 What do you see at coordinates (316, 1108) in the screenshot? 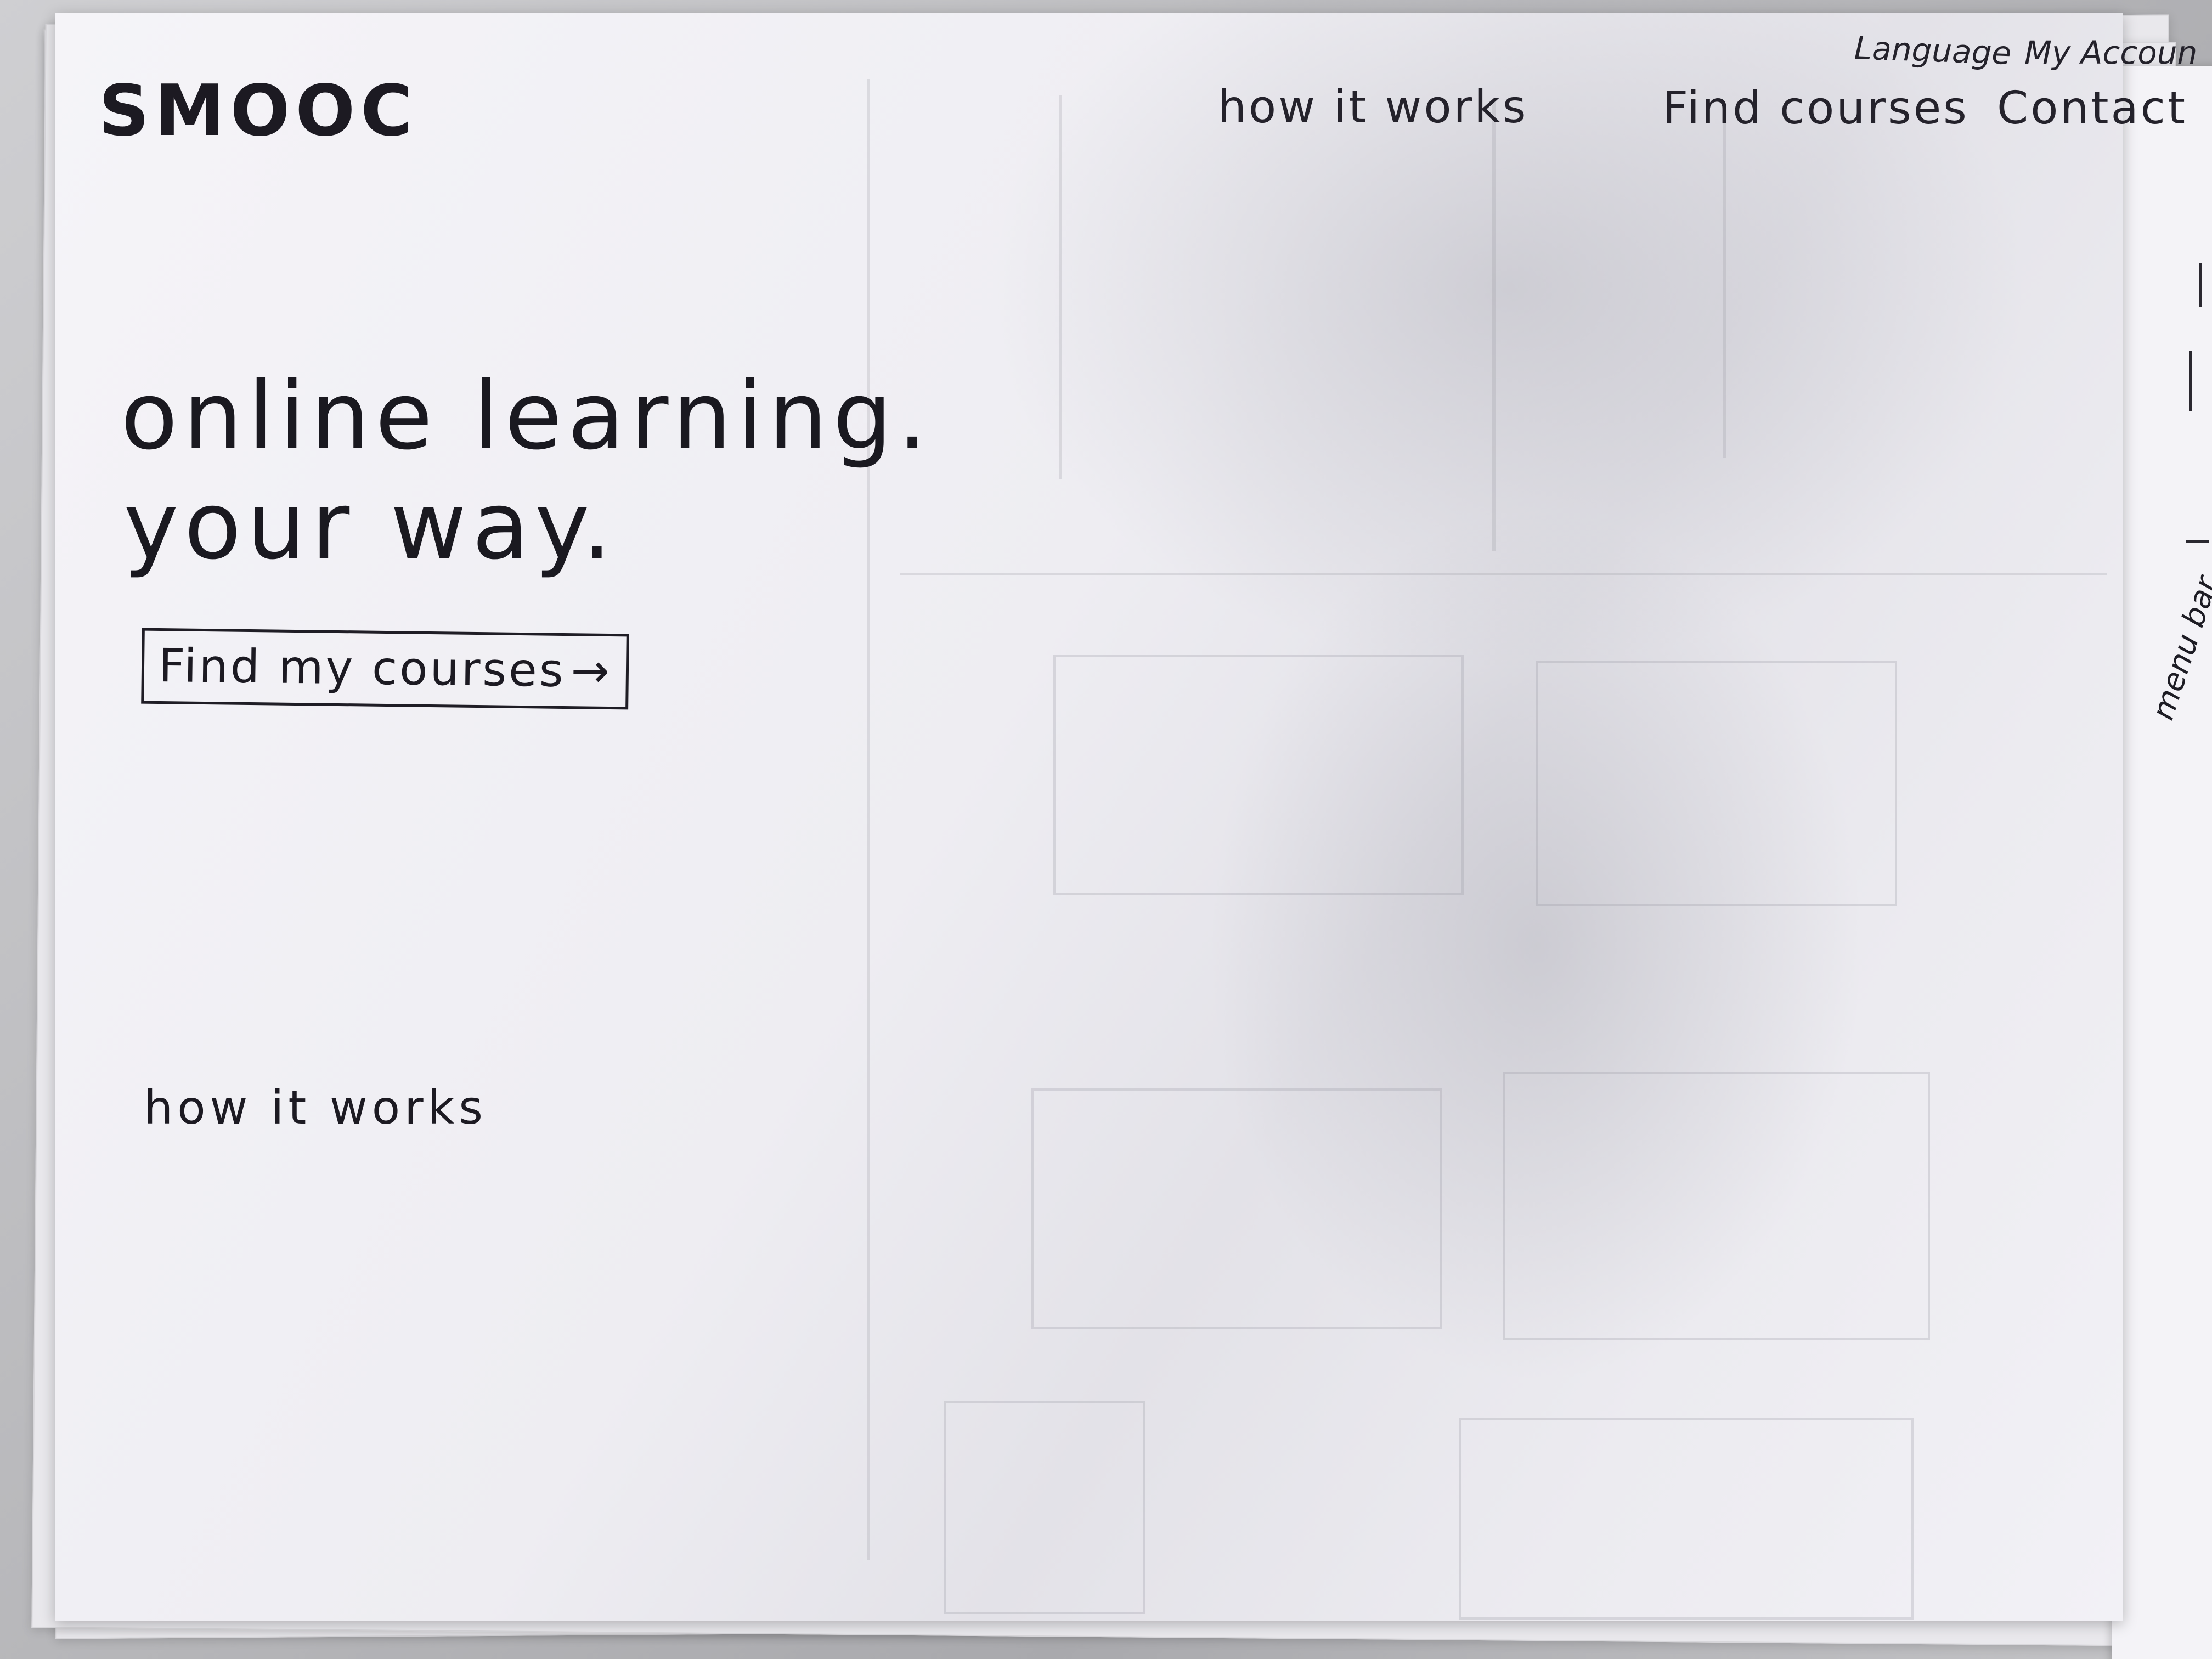
I see `how-it-works-heading: how it works` at bounding box center [316, 1108].